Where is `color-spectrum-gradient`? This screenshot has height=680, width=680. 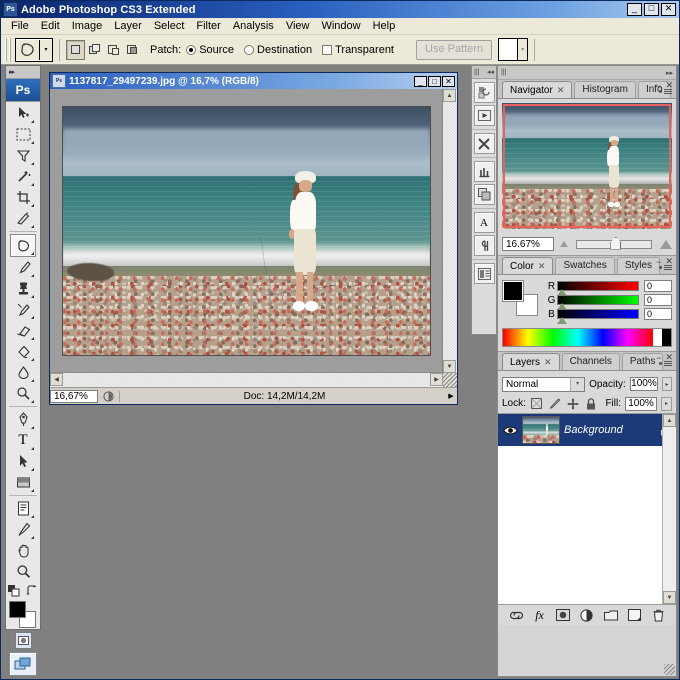
color-spectrum-gradient is located at coordinates (578, 337).